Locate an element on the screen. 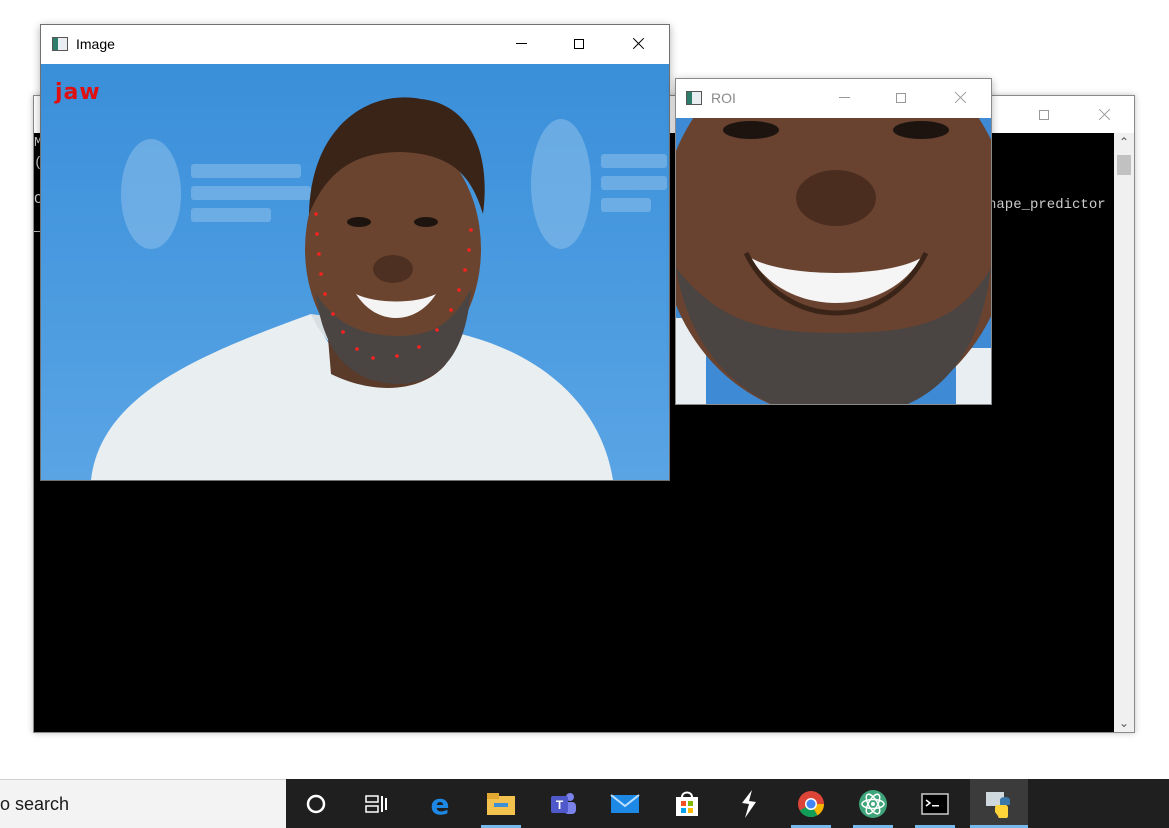 The height and width of the screenshot is (828, 1169). store-button is located at coordinates (687, 803).